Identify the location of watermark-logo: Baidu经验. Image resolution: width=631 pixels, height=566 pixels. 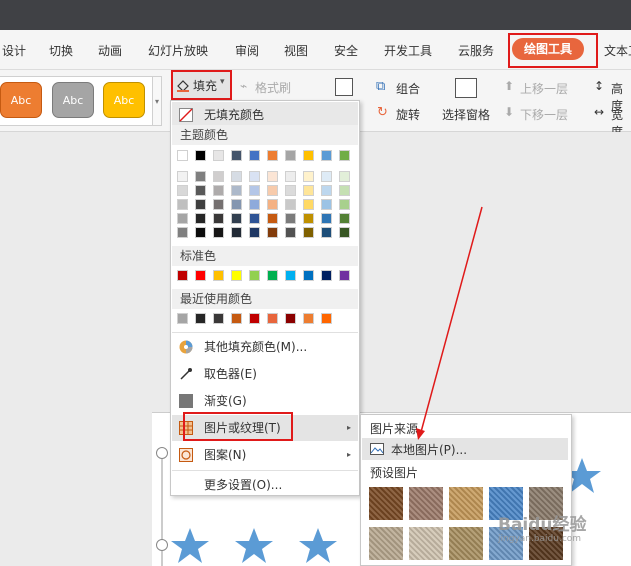
(542, 525).